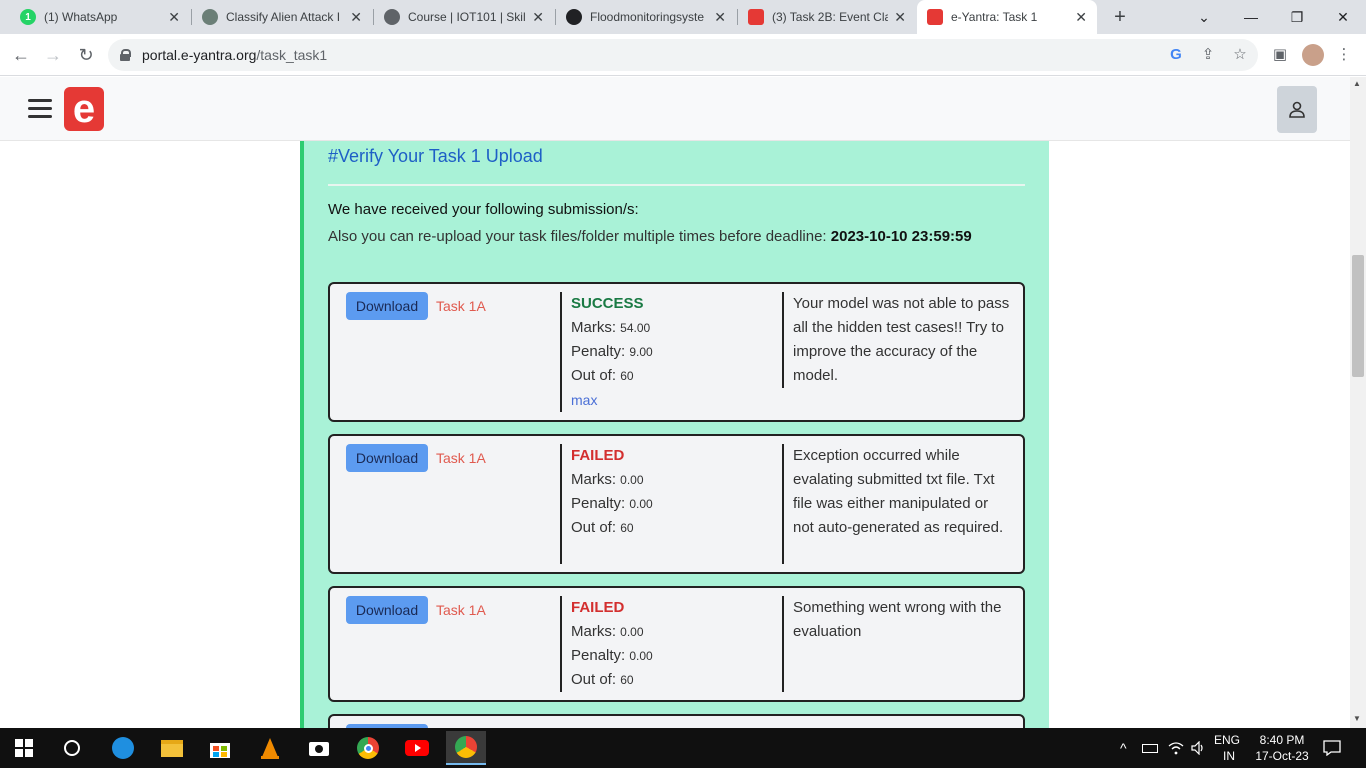  I want to click on user-icon, so click(1297, 109).